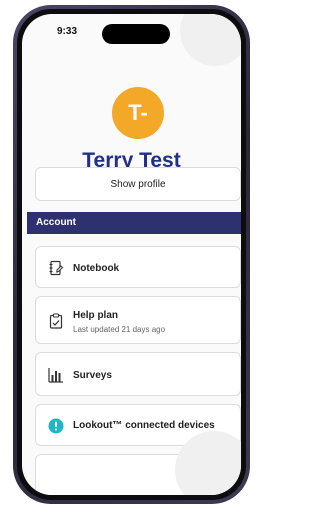 The height and width of the screenshot is (509, 320). What do you see at coordinates (210, 40) in the screenshot?
I see `top-right-decor-circle` at bounding box center [210, 40].